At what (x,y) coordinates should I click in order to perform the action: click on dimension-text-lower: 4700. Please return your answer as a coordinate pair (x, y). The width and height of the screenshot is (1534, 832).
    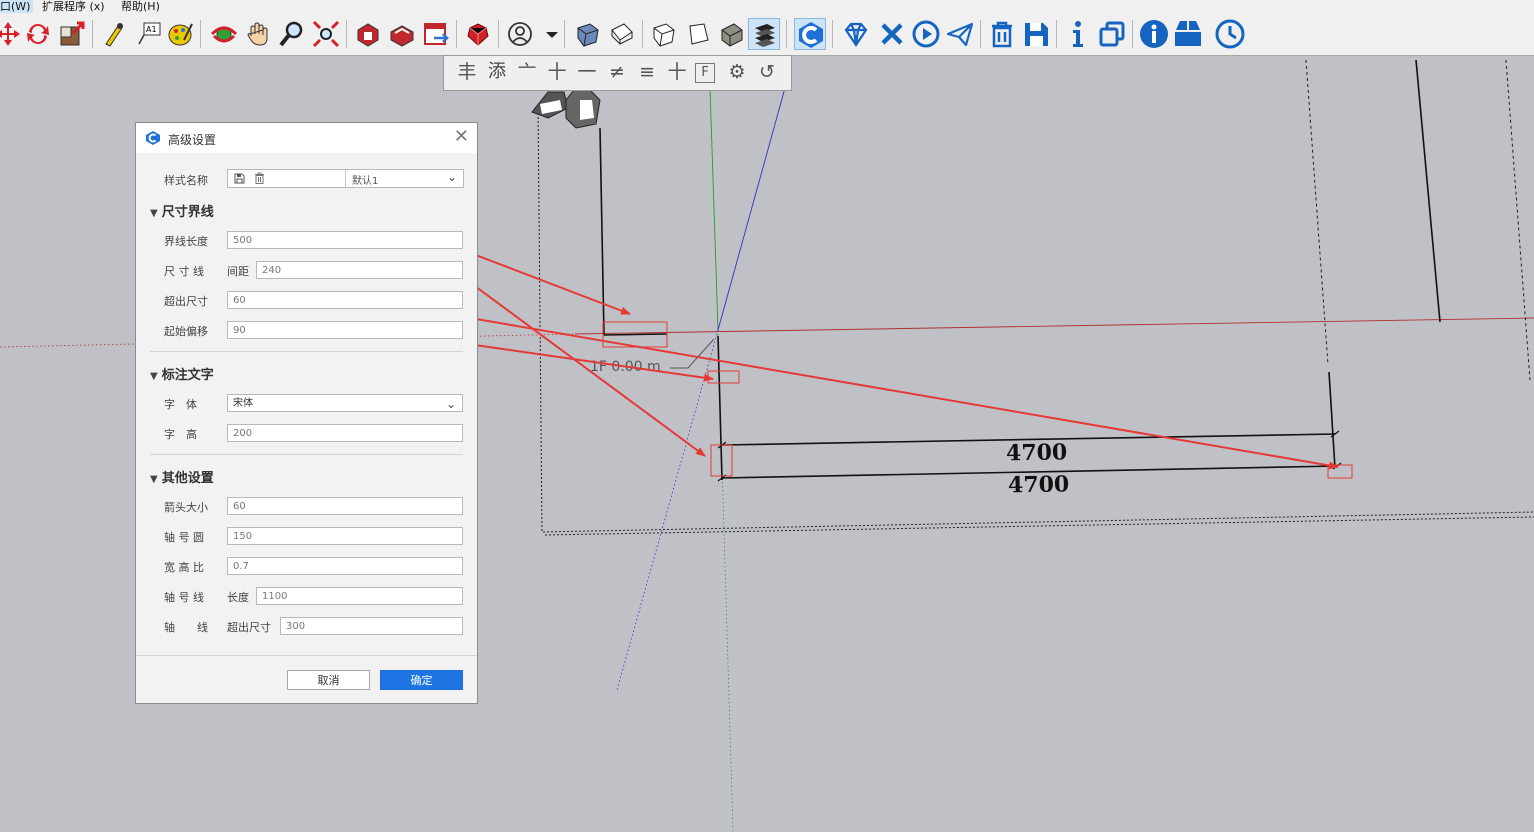
    Looking at the image, I should click on (1039, 484).